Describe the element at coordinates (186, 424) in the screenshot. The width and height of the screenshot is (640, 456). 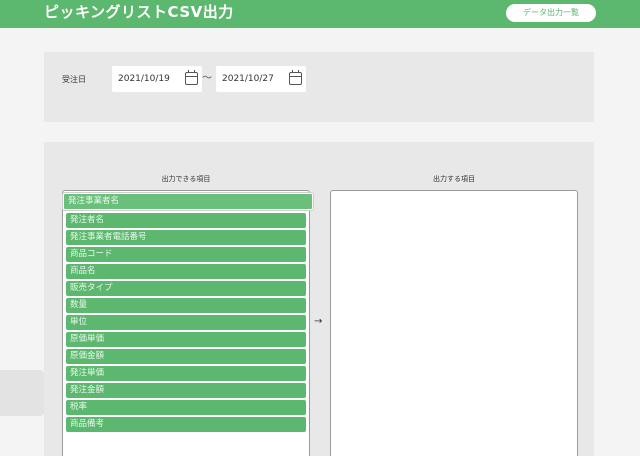
I see `list-item-product-notes: 商品備考` at that location.